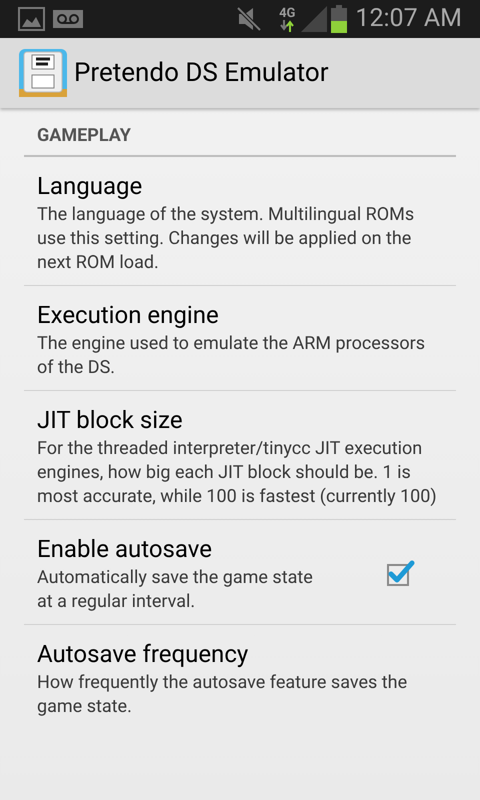 Image resolution: width=480 pixels, height=800 pixels. What do you see at coordinates (125, 549) in the screenshot?
I see `preference-title: Enable autosave` at bounding box center [125, 549].